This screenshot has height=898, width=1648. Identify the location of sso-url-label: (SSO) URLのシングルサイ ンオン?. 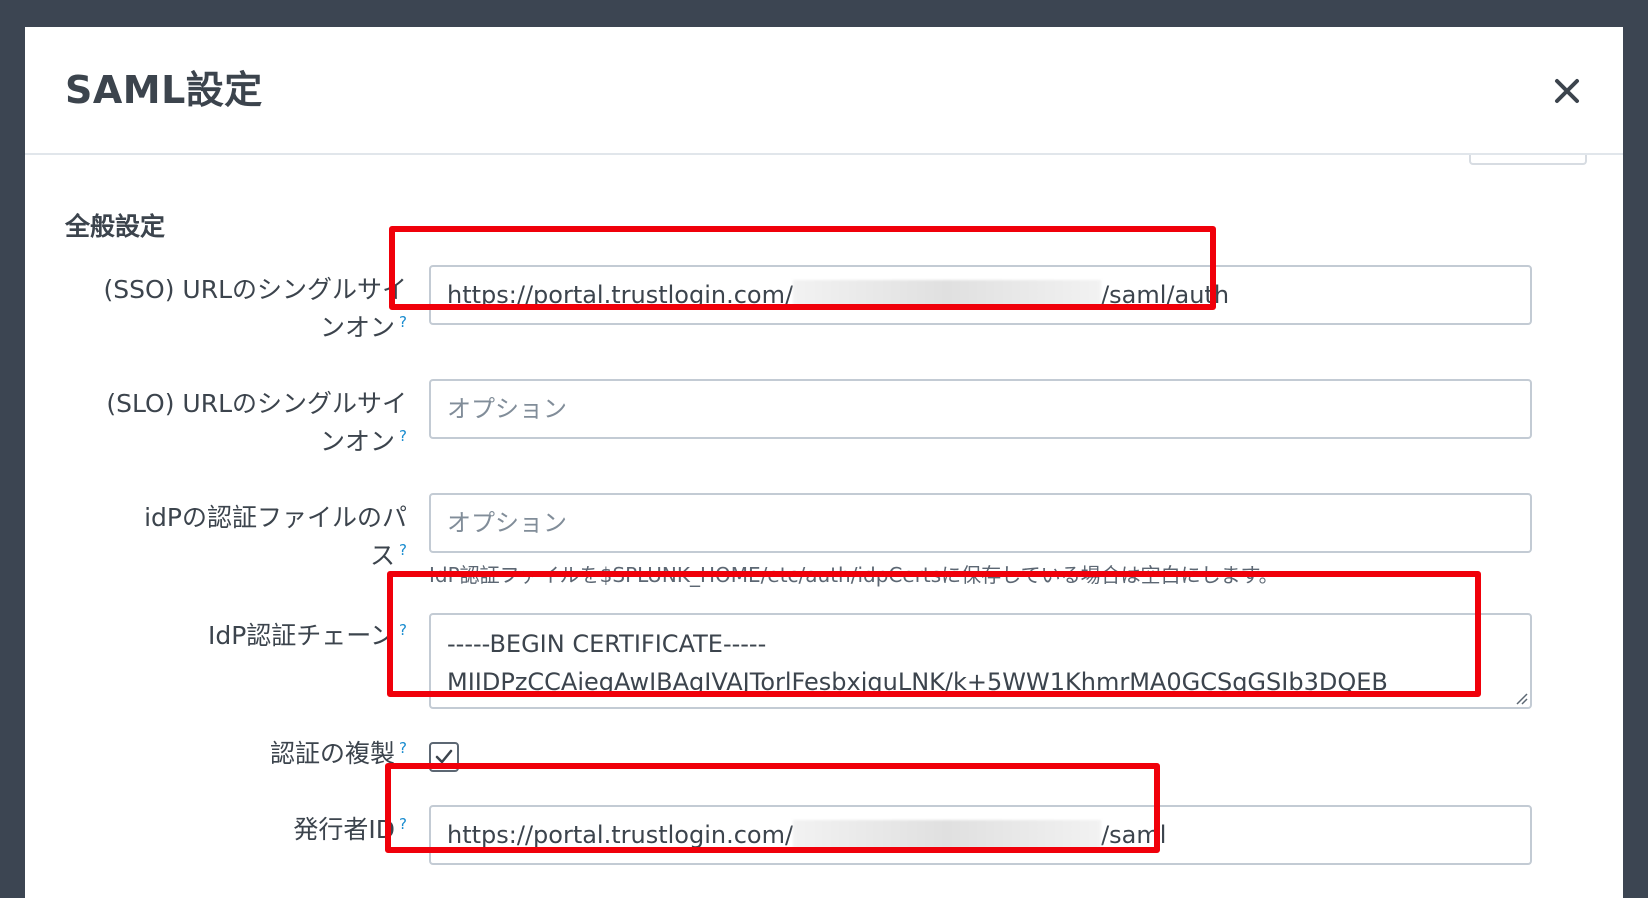
(255, 308).